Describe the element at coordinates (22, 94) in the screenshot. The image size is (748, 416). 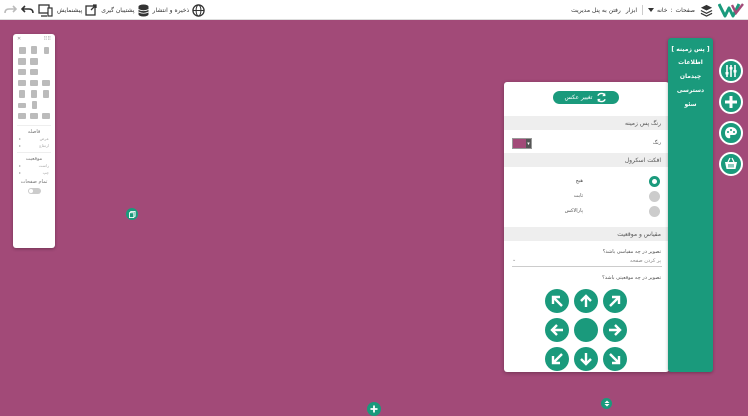
I see `align-top-icon` at that location.